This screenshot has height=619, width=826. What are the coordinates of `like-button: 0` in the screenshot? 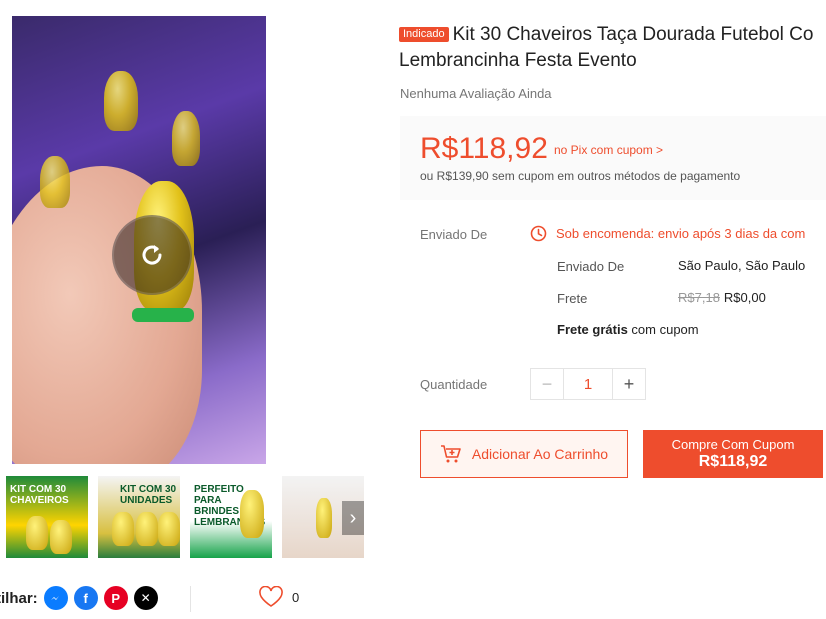 It's located at (278, 597).